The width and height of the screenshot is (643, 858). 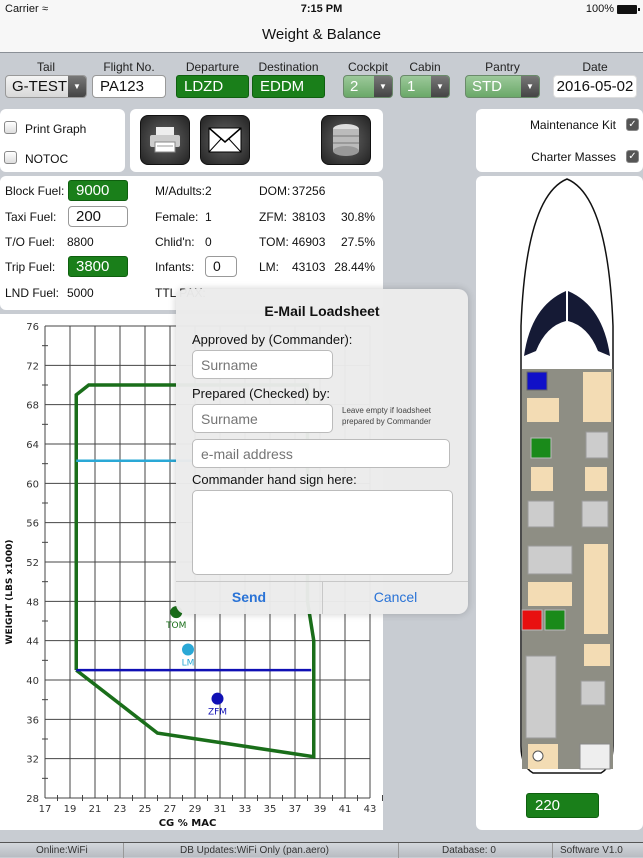 What do you see at coordinates (188, 649) in the screenshot?
I see `point-lm` at bounding box center [188, 649].